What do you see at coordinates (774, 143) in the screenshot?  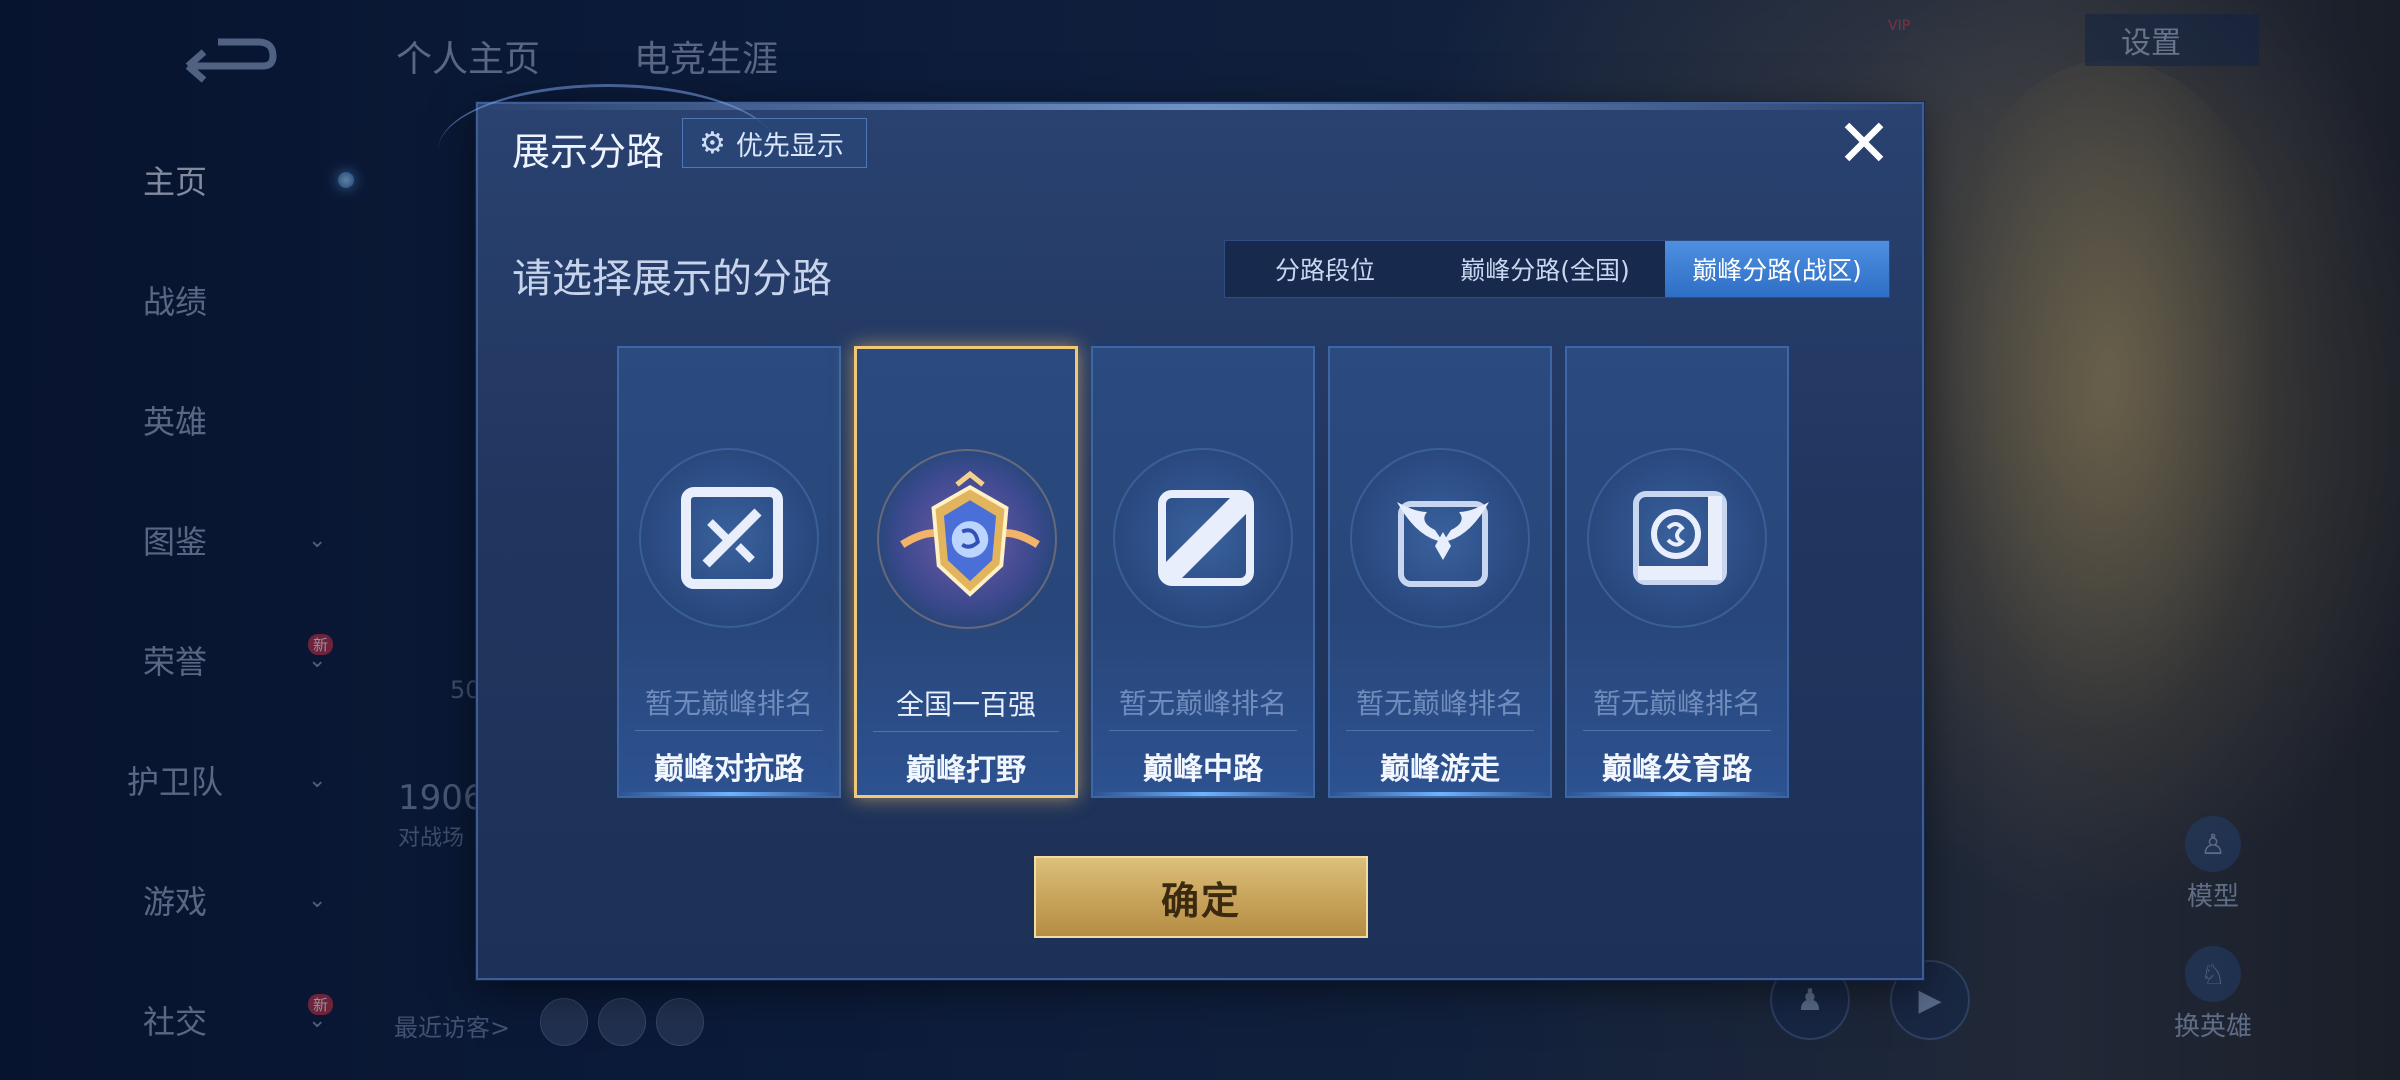 I see `priority-display-button: ⚙ 优先显示` at bounding box center [774, 143].